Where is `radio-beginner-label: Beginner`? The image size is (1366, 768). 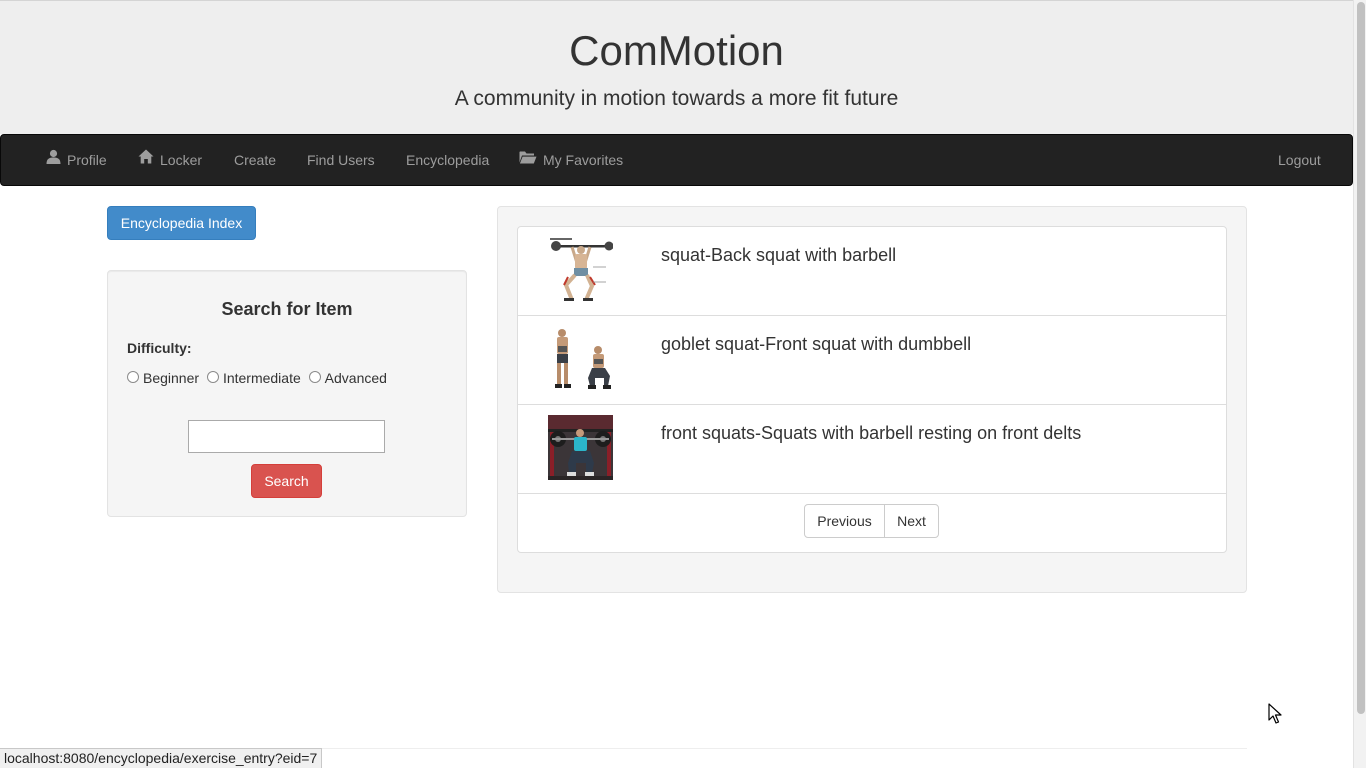 radio-beginner-label: Beginner is located at coordinates (171, 378).